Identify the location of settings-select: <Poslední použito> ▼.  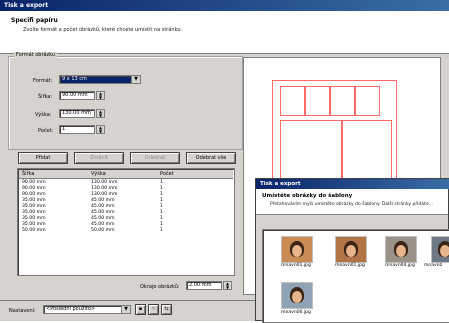
(87, 309).